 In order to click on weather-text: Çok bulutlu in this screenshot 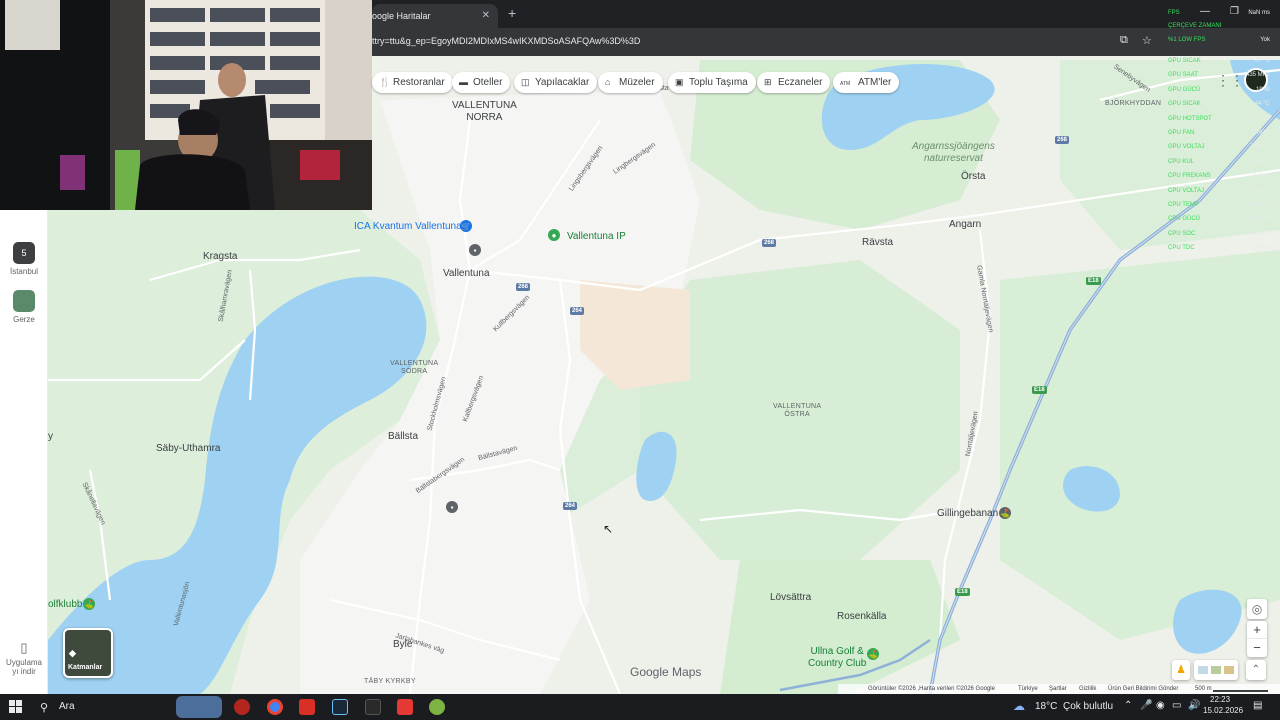, I will do `click(1088, 706)`.